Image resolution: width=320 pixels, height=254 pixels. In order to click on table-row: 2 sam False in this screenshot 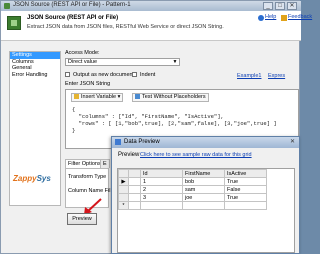, I will do `click(192, 189)`.